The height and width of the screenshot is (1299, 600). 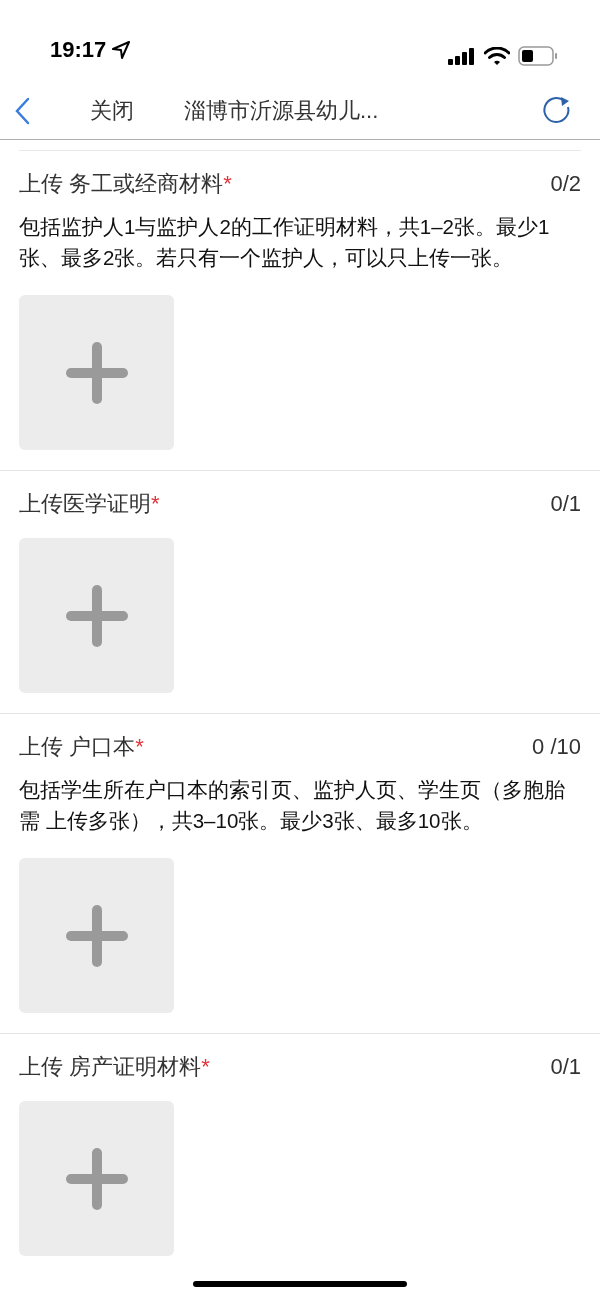 What do you see at coordinates (22, 110) in the screenshot?
I see `back-icon` at bounding box center [22, 110].